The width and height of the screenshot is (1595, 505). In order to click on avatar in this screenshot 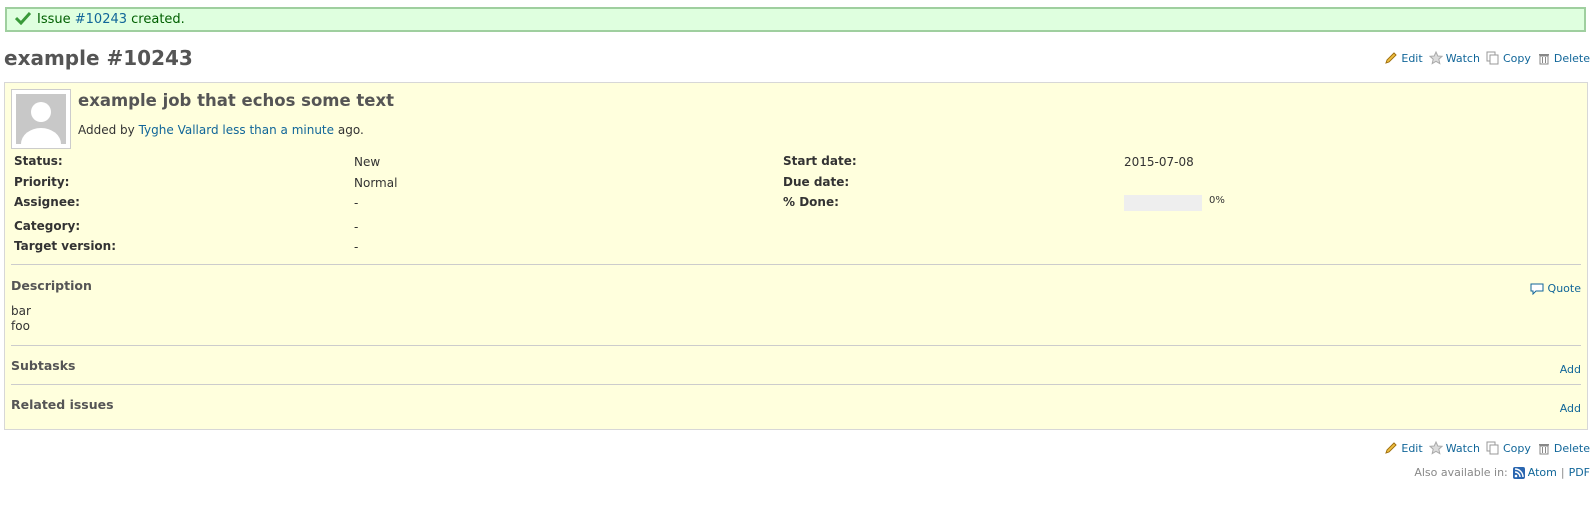, I will do `click(41, 119)`.